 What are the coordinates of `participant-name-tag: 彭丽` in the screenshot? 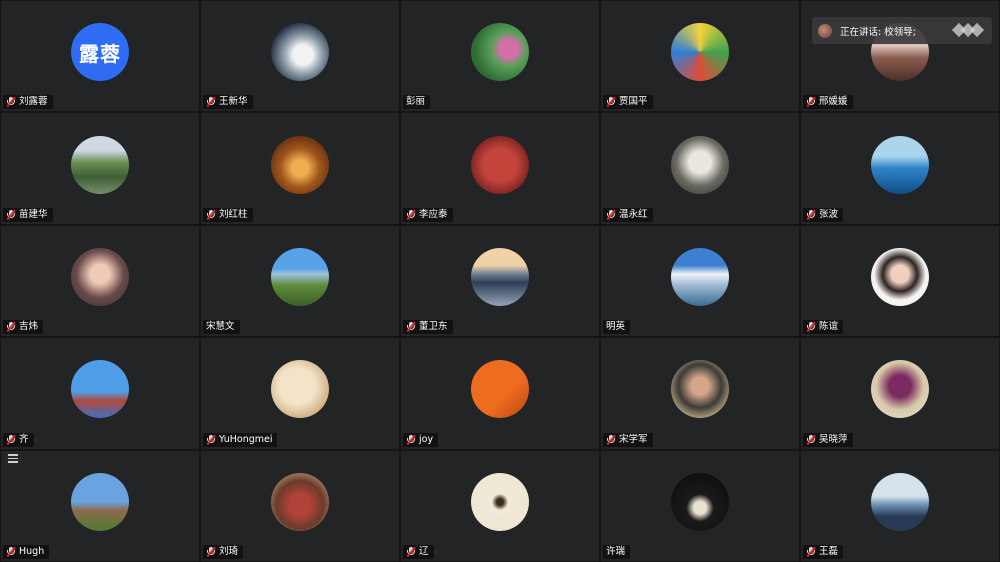 It's located at (417, 102).